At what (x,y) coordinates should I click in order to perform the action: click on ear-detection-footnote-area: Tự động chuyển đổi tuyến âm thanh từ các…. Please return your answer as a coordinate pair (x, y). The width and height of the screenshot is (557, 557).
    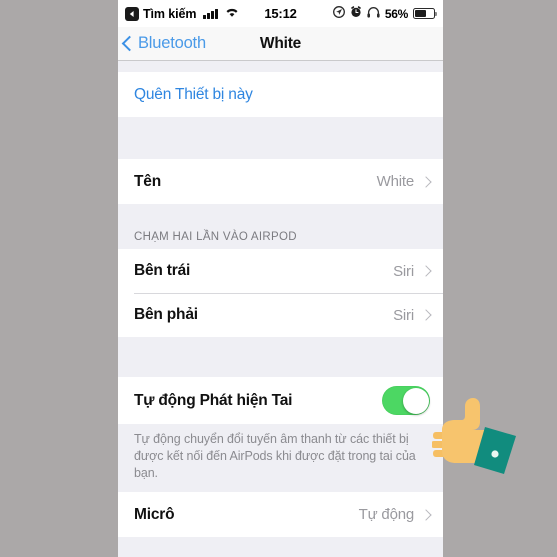
    Looking at the image, I should click on (280, 458).